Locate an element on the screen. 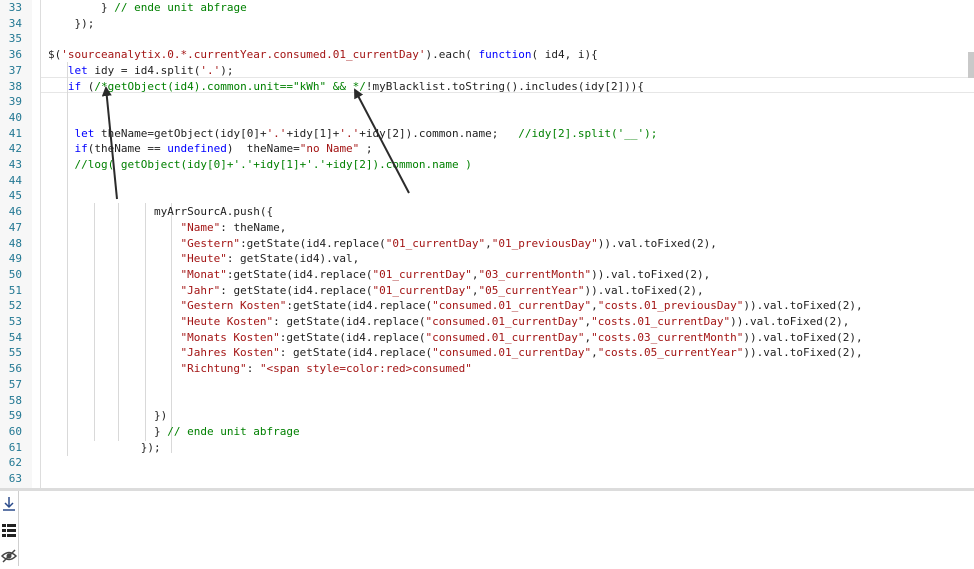 The width and height of the screenshot is (974, 569). line-number: 38 is located at coordinates (15, 86).